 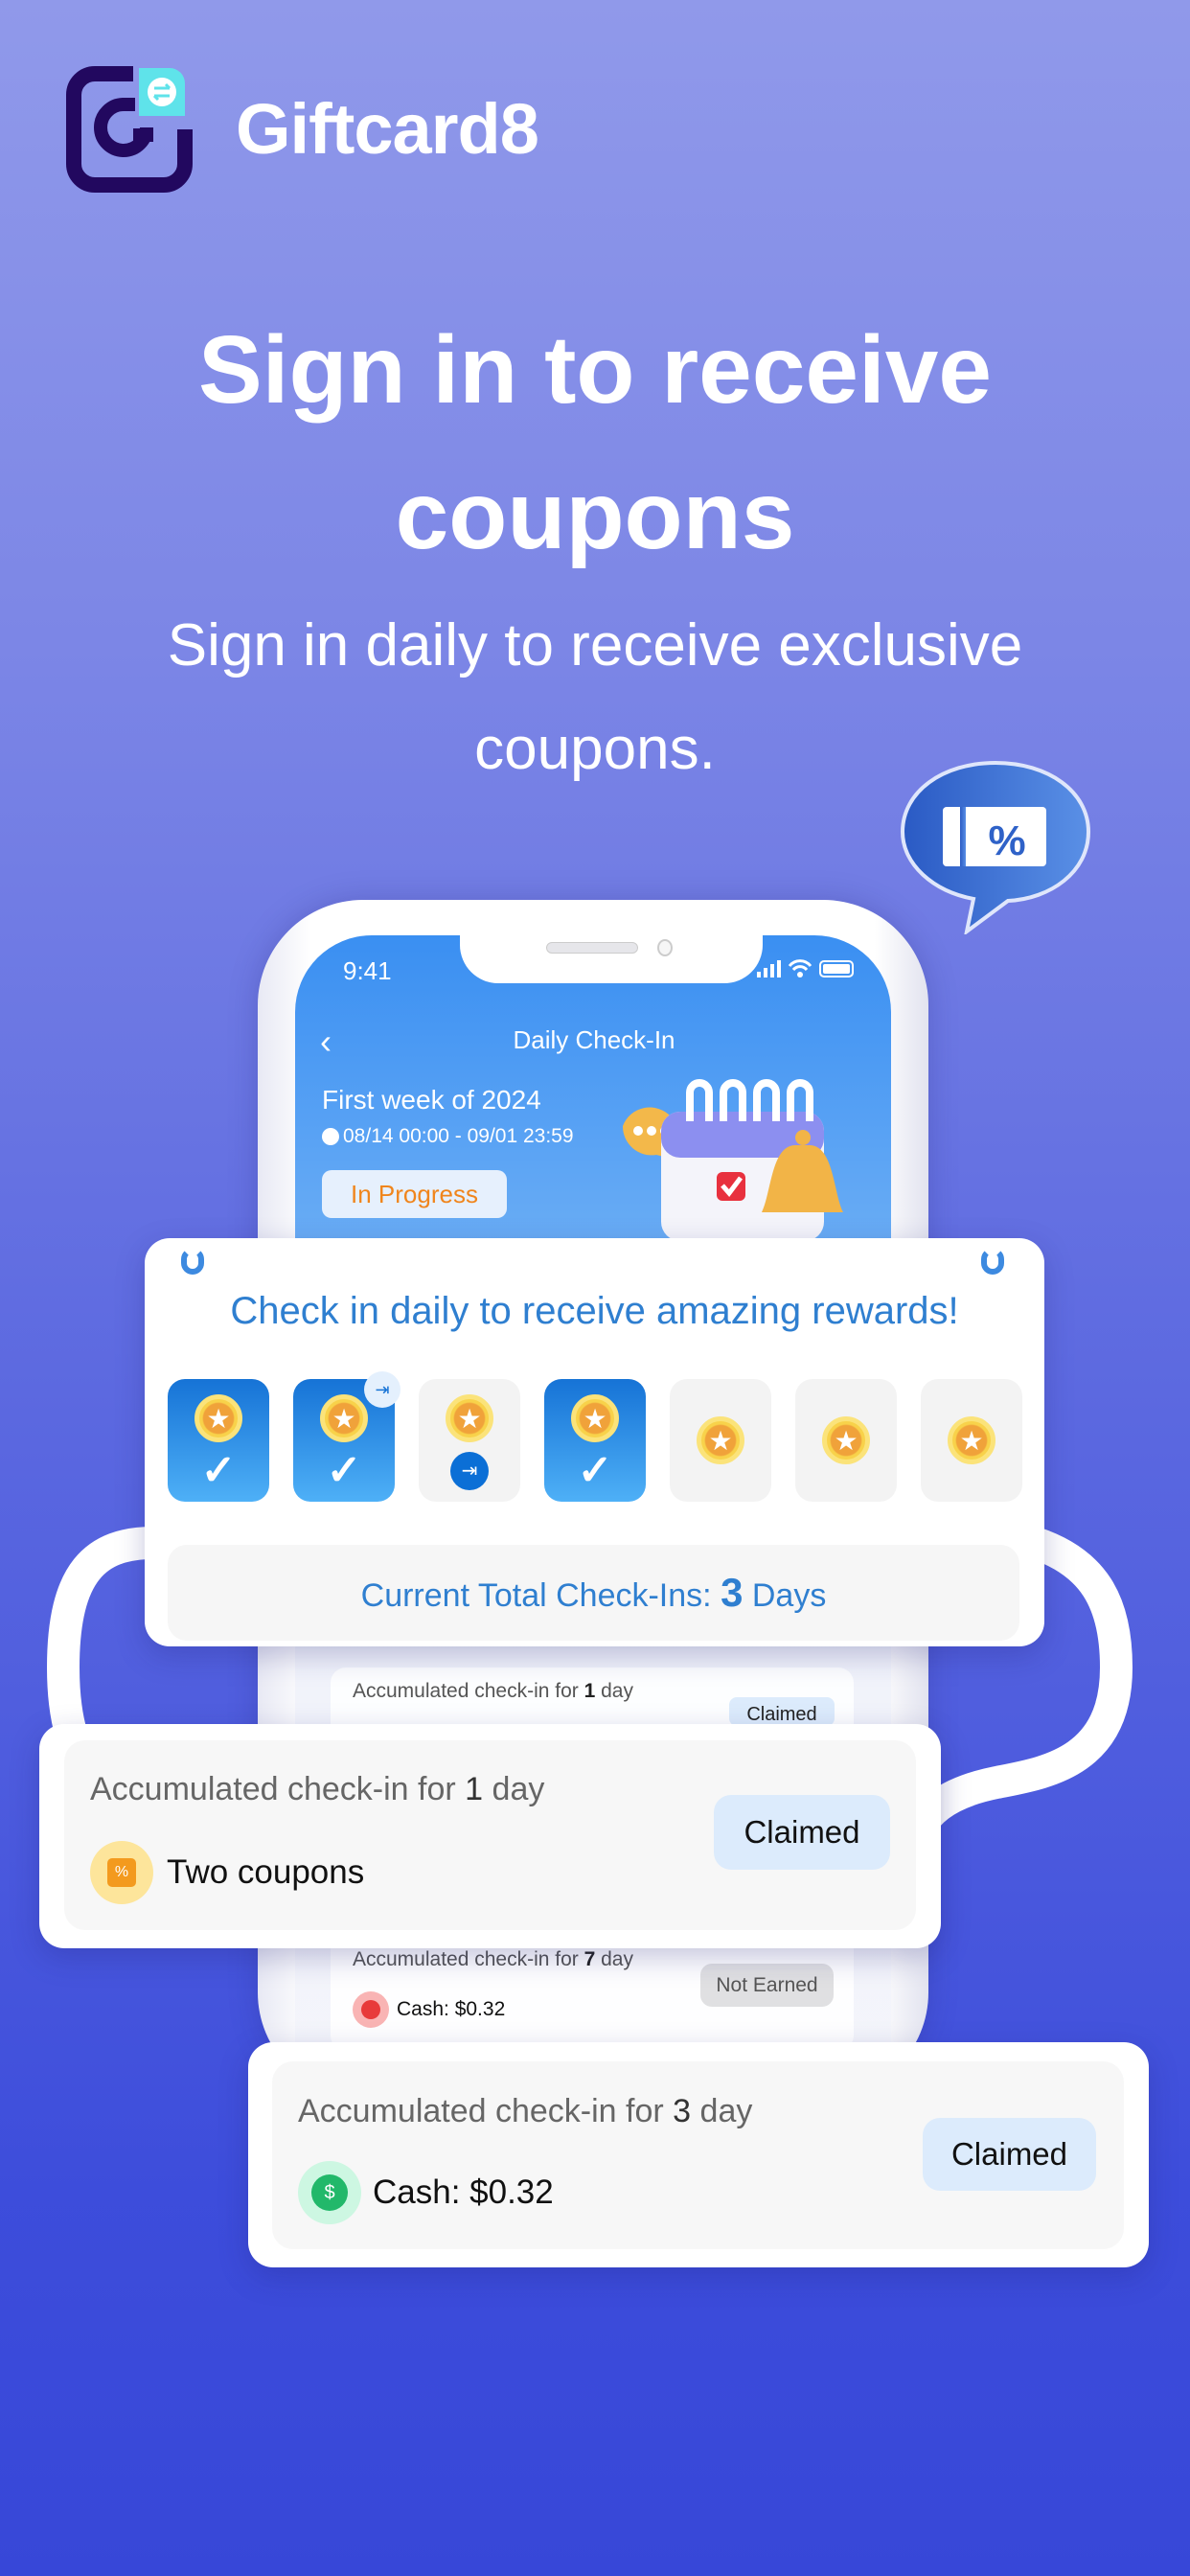 What do you see at coordinates (595, 515) in the screenshot?
I see `title-line: coupons` at bounding box center [595, 515].